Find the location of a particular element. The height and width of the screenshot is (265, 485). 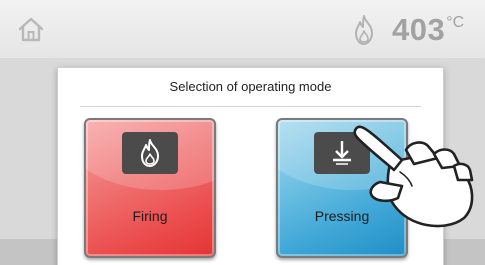

temperature-flame-icon is located at coordinates (364, 30).